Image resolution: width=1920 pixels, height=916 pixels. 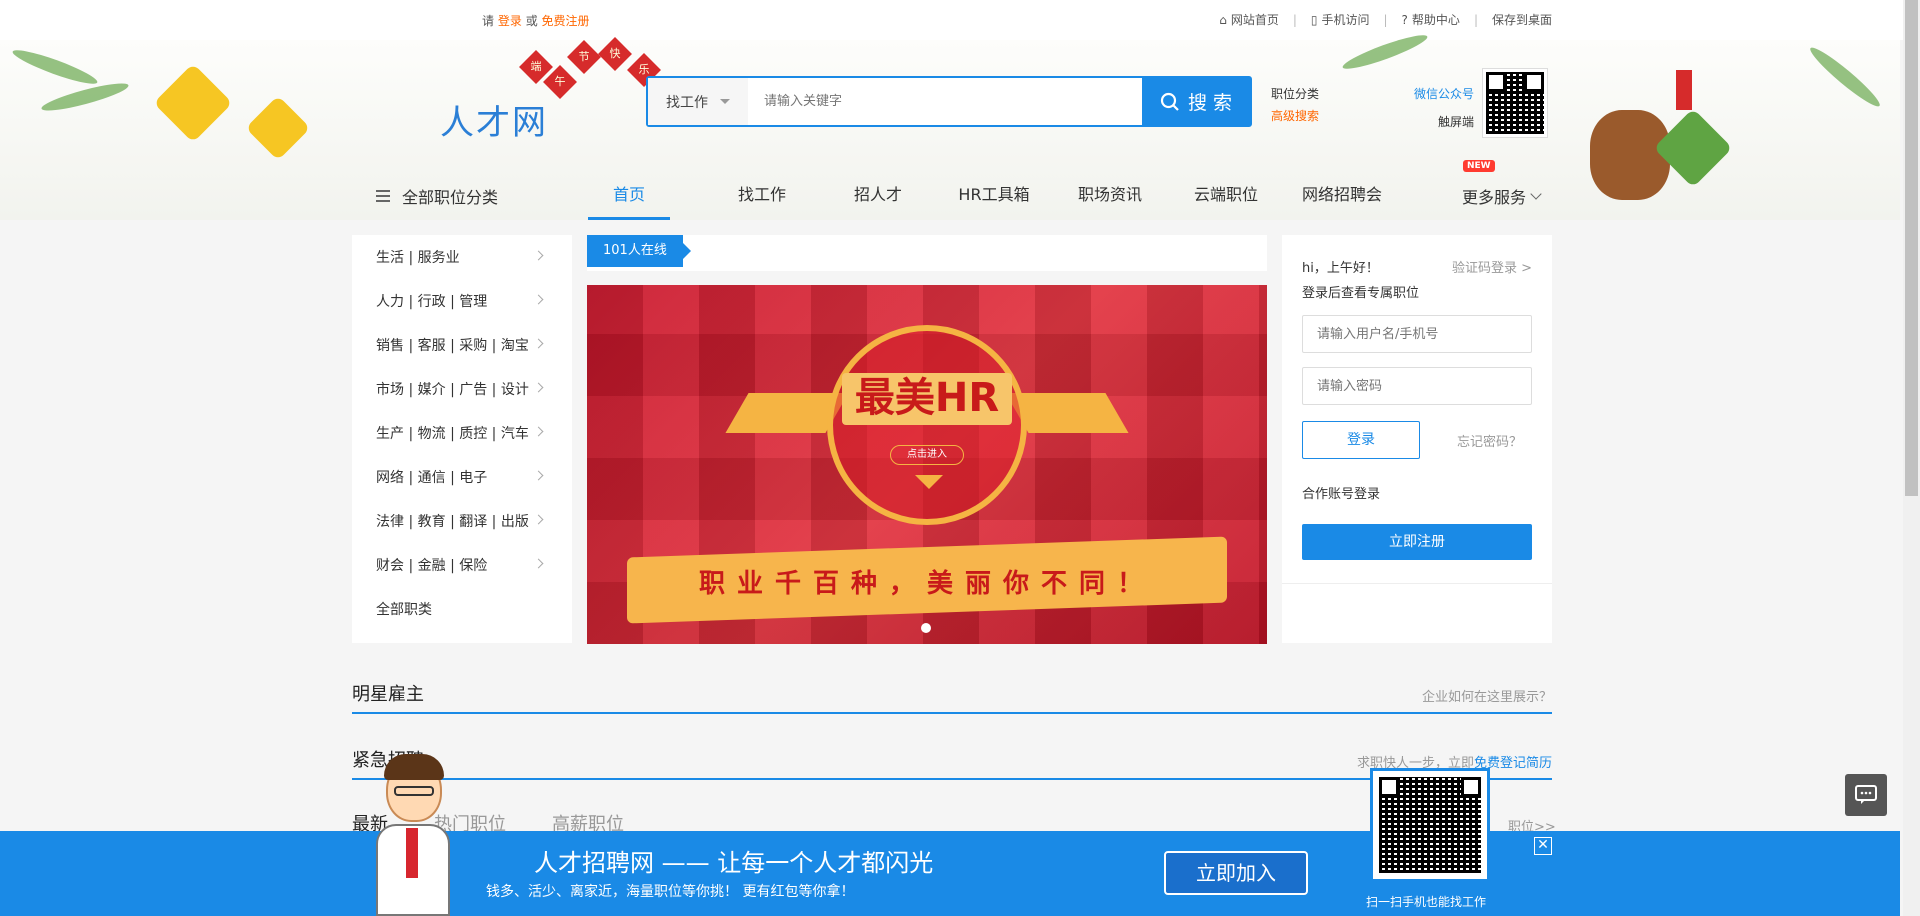 What do you see at coordinates (437, 196) in the screenshot?
I see `all-categories-button: 全部职位分类` at bounding box center [437, 196].